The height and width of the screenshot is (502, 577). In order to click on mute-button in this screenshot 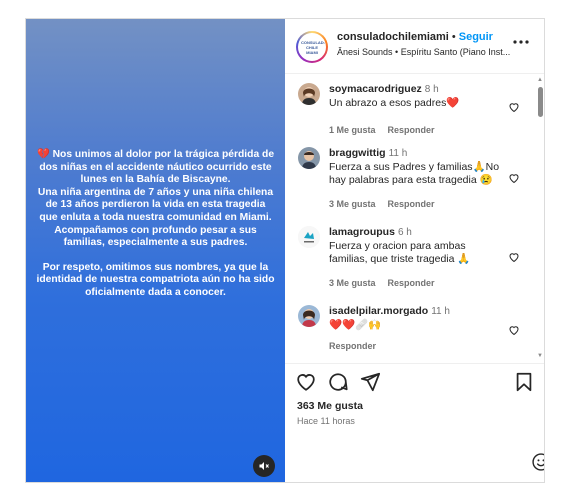, I will do `click(264, 466)`.